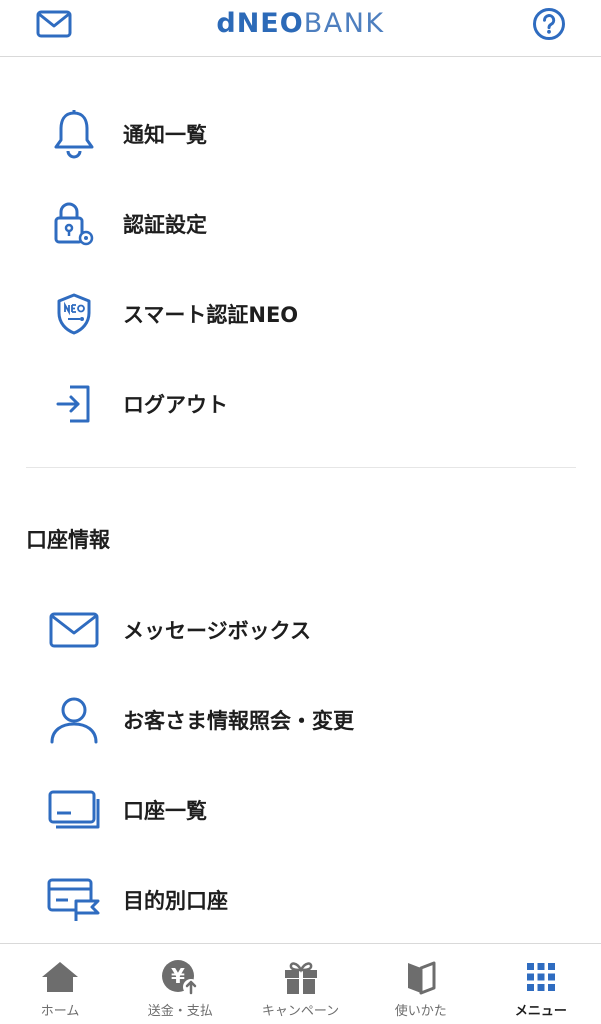 This screenshot has width=601, height=1024. Describe the element at coordinates (300, 404) in the screenshot. I see `menu-item-logout: ログアウト` at that location.